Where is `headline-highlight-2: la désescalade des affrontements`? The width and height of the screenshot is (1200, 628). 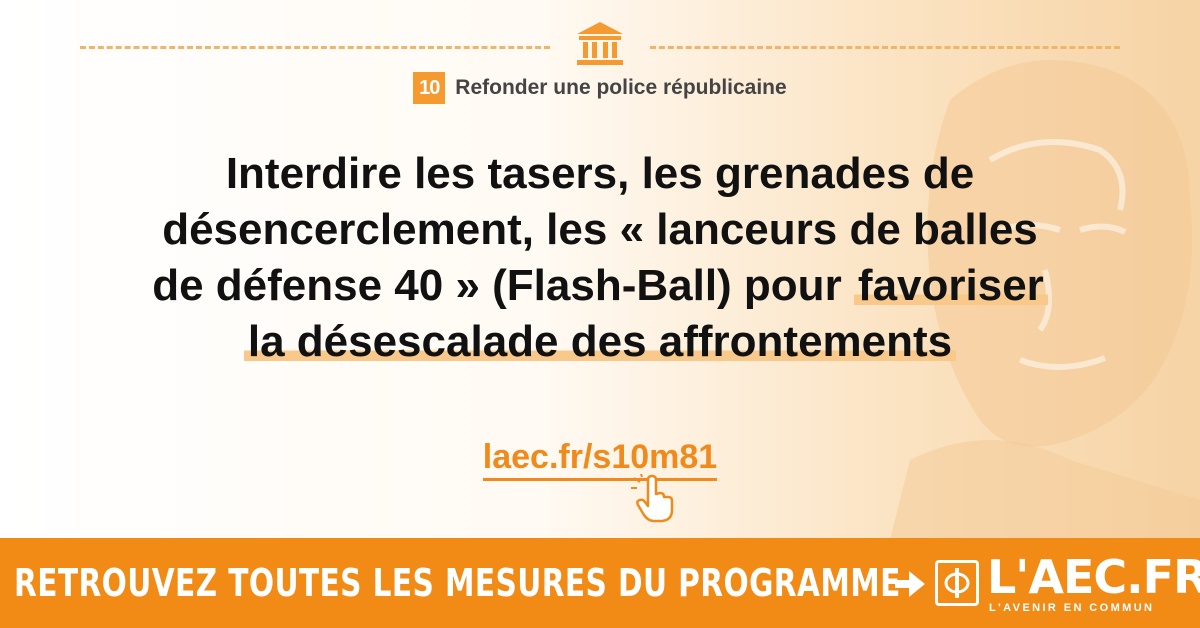
headline-highlight-2: la désescalade des affrontements is located at coordinates (600, 341).